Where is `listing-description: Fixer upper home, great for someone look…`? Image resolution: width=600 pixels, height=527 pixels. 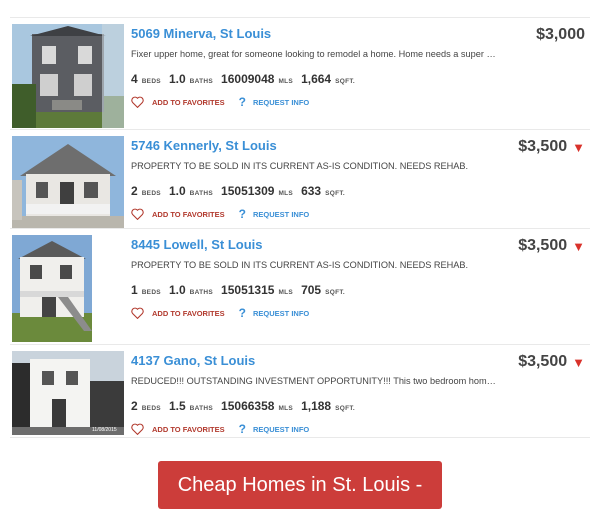
listing-description: Fixer upper home, great for someone look… is located at coordinates (315, 54).